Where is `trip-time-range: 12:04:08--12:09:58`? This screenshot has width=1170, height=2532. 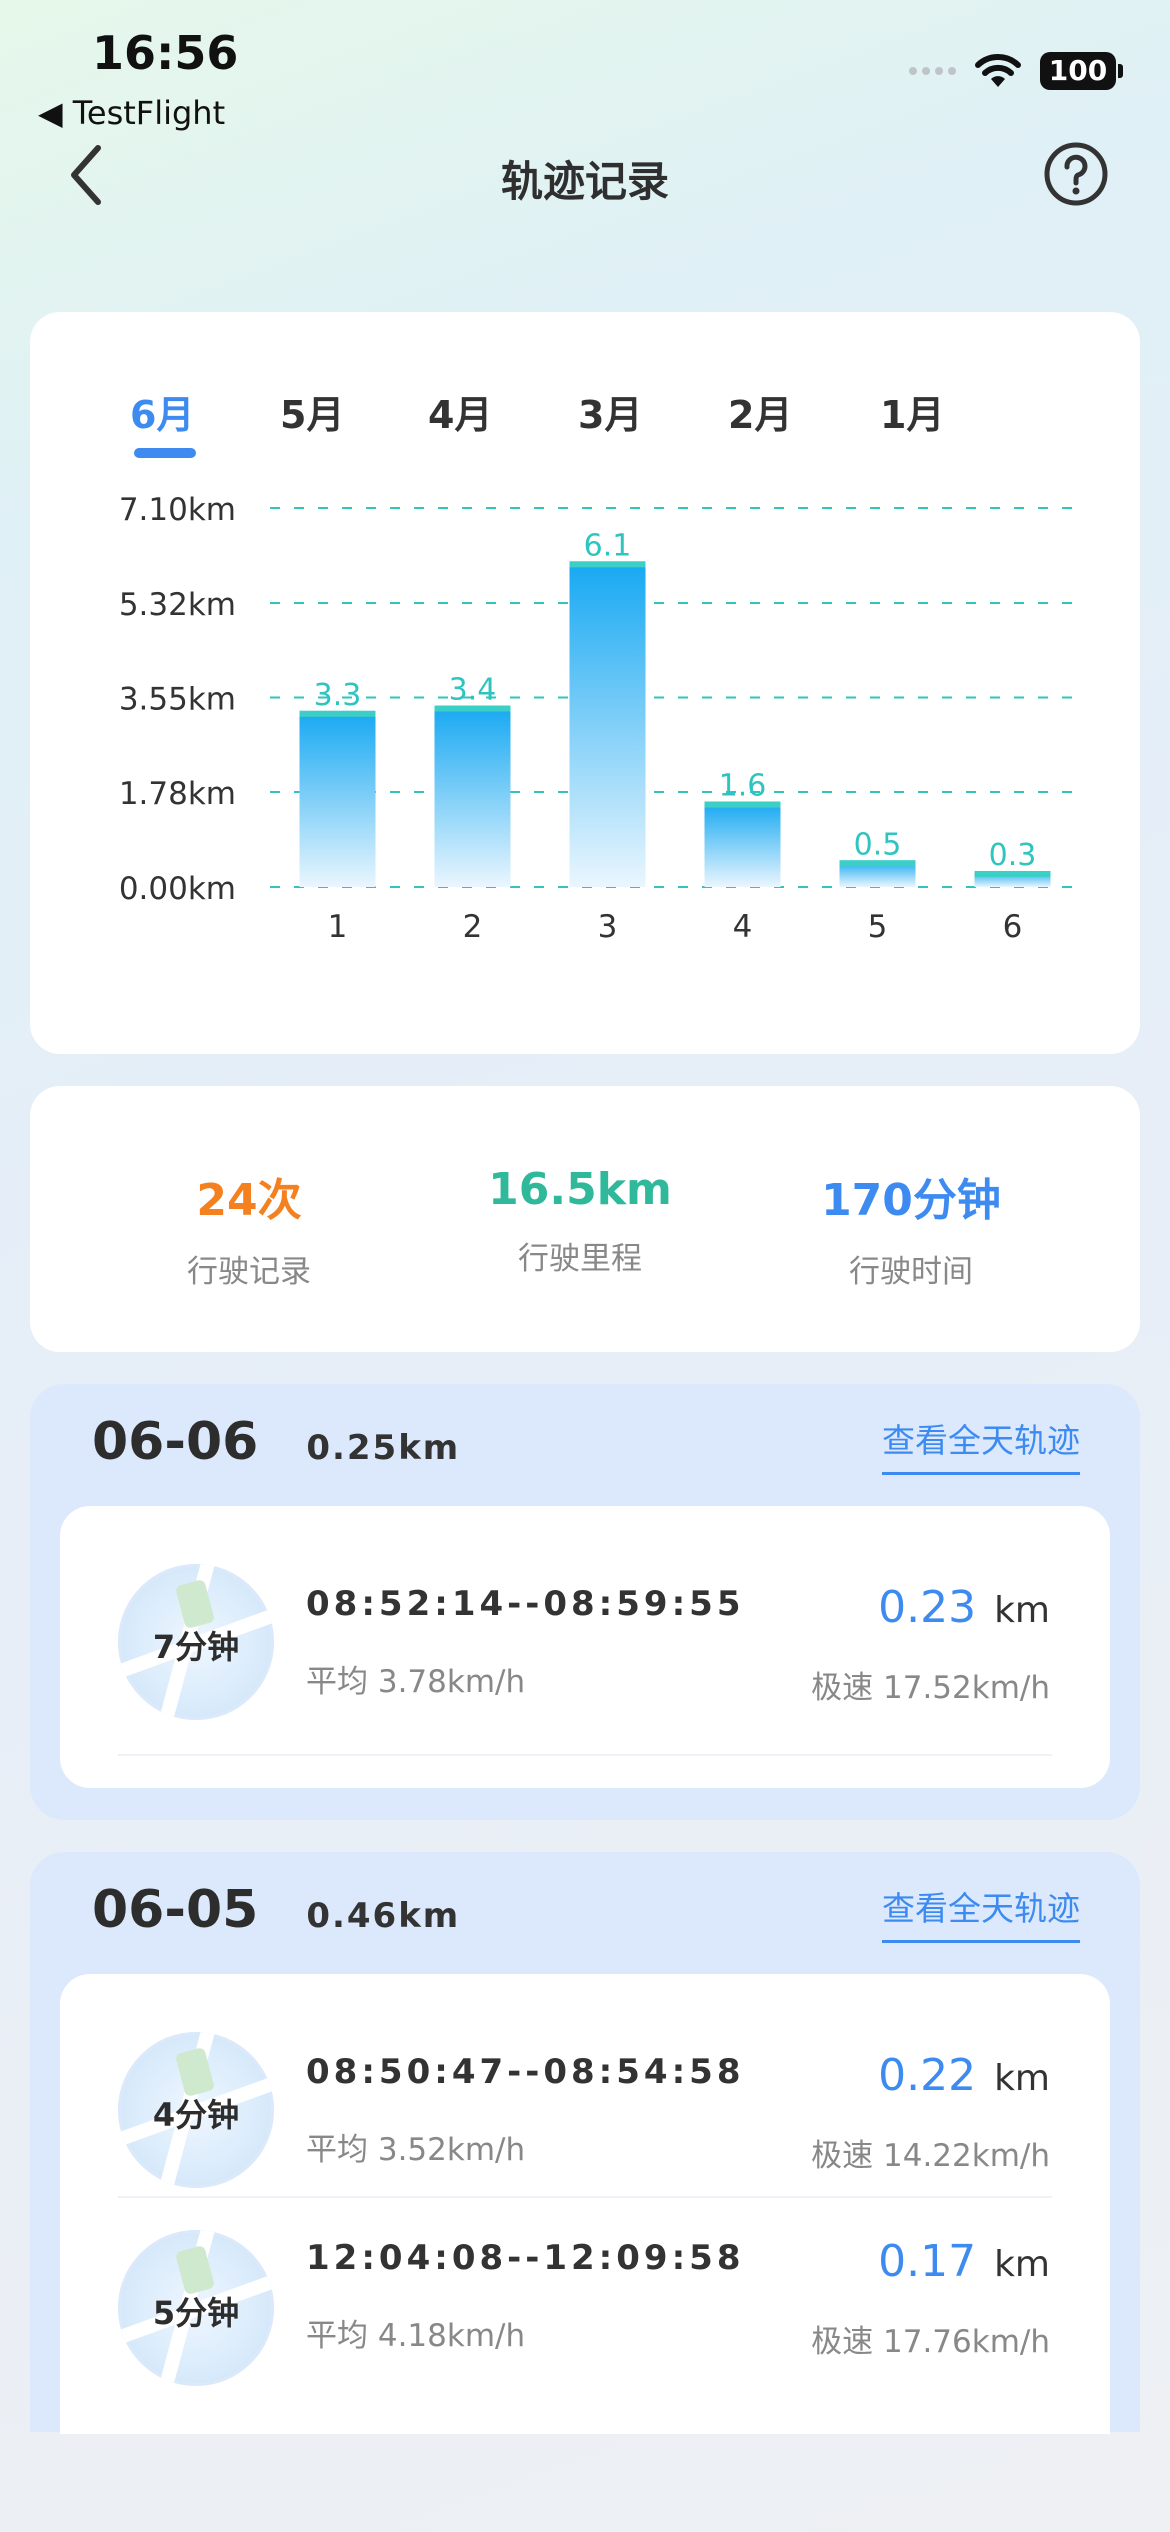 trip-time-range: 12:04:08--12:09:58 is located at coordinates (525, 2258).